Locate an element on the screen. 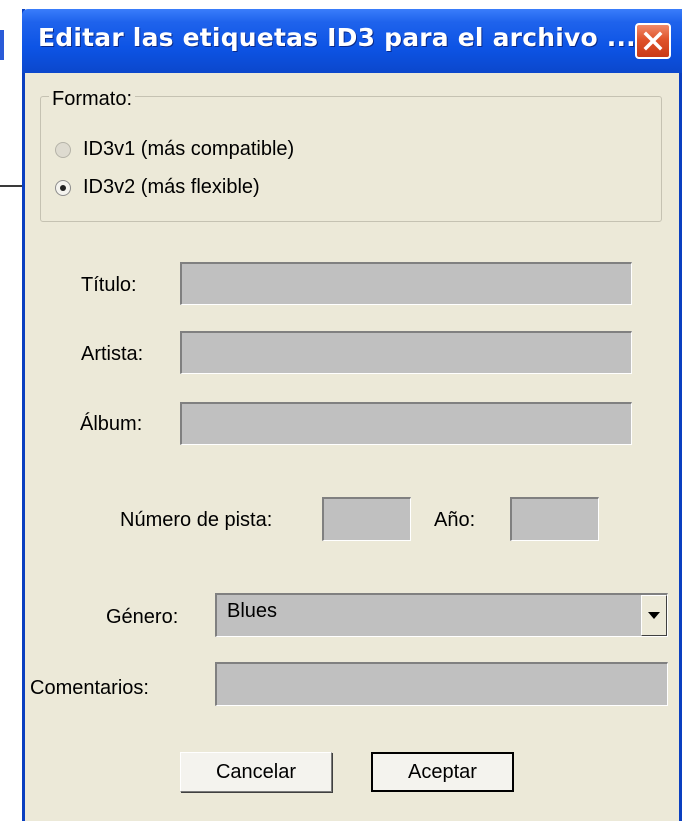  close-button is located at coordinates (653, 41).